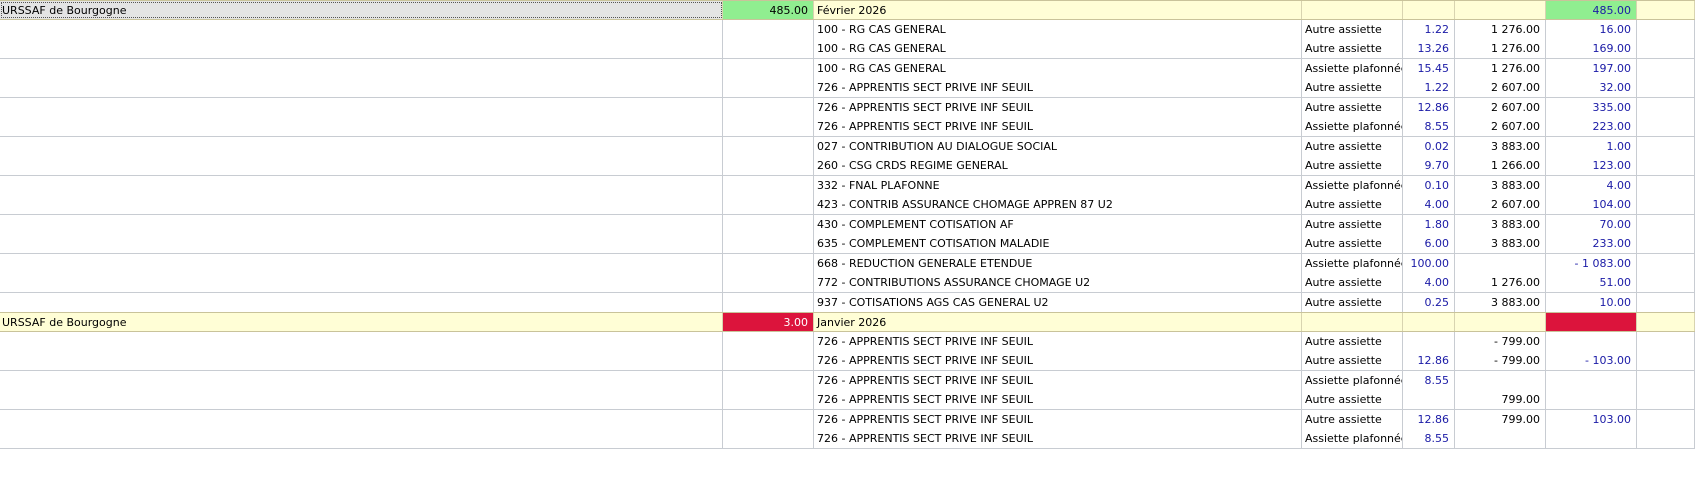 The height and width of the screenshot is (488, 1695). I want to click on montant-cell: 169.00, so click(1591, 48).